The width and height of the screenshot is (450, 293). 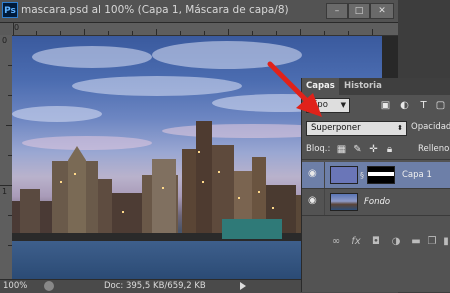 What do you see at coordinates (363, 86) in the screenshot?
I see `tab-historia: Historia` at bounding box center [363, 86].